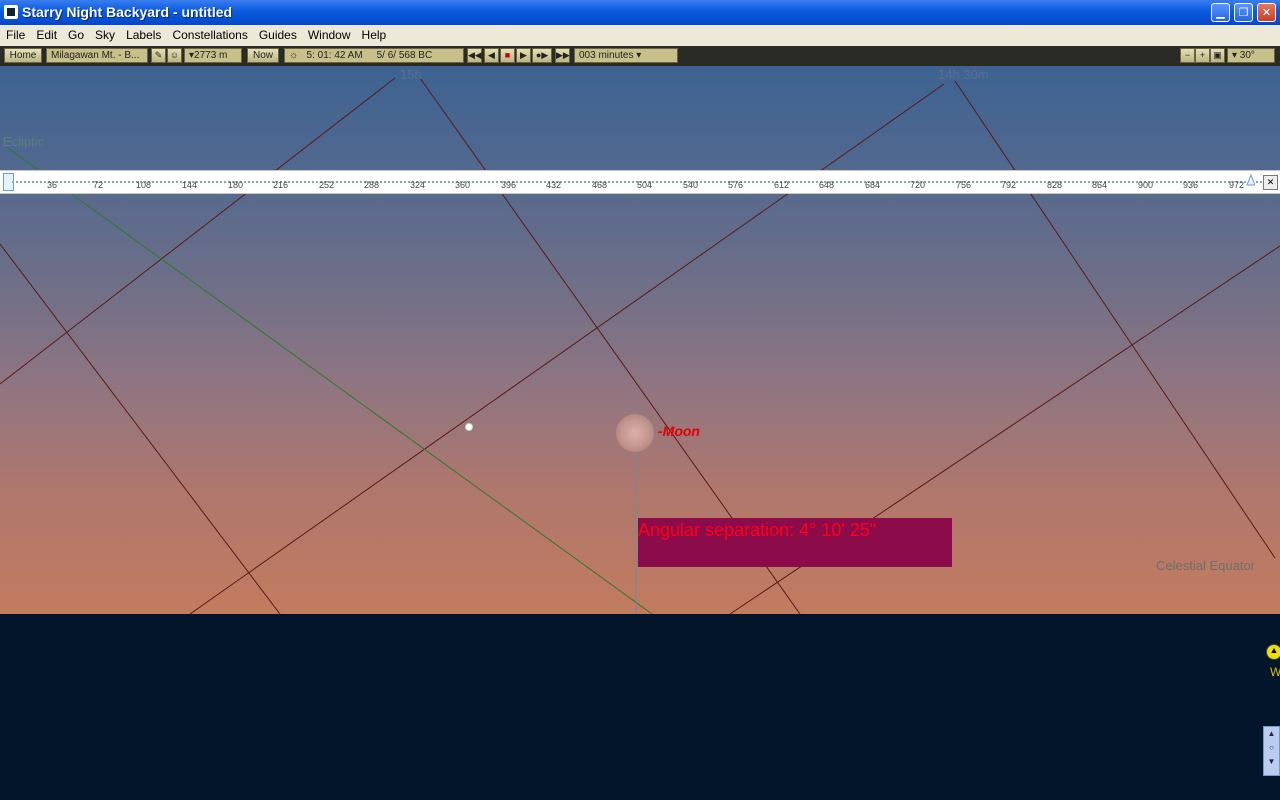 Image resolution: width=1280 pixels, height=800 pixels. What do you see at coordinates (1266, 12) in the screenshot?
I see `close-button: ✕` at bounding box center [1266, 12].